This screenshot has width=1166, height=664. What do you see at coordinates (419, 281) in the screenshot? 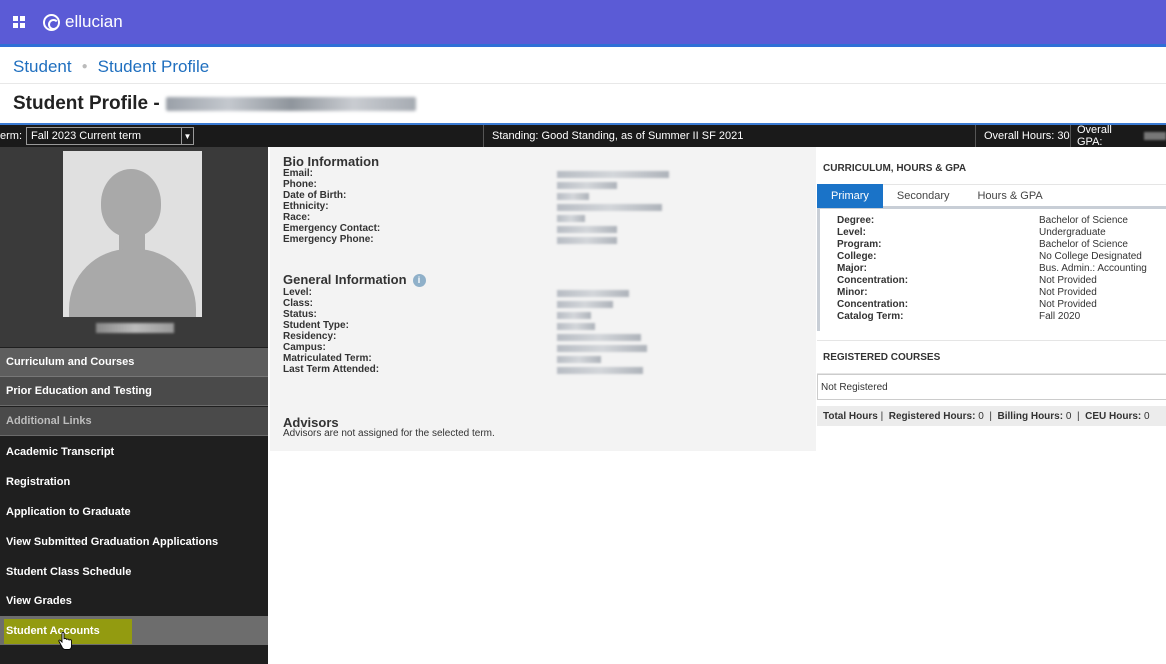
I see `info-icon: i` at bounding box center [419, 281].